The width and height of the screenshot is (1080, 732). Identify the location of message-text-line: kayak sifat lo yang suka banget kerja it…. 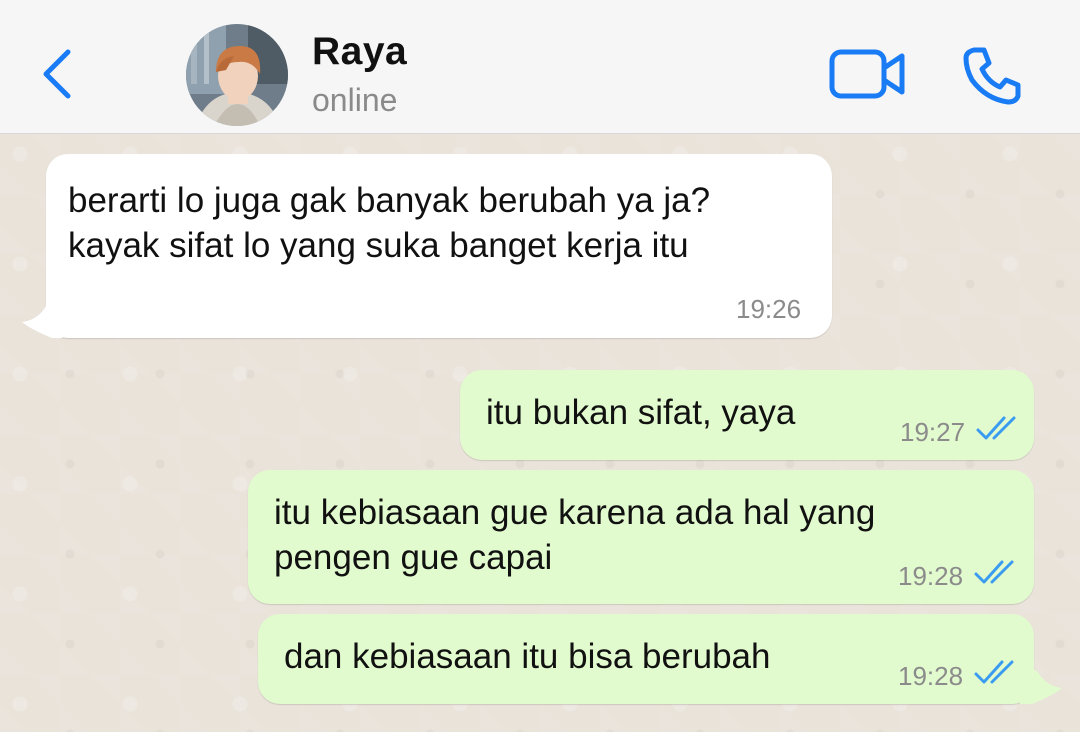
(378, 245).